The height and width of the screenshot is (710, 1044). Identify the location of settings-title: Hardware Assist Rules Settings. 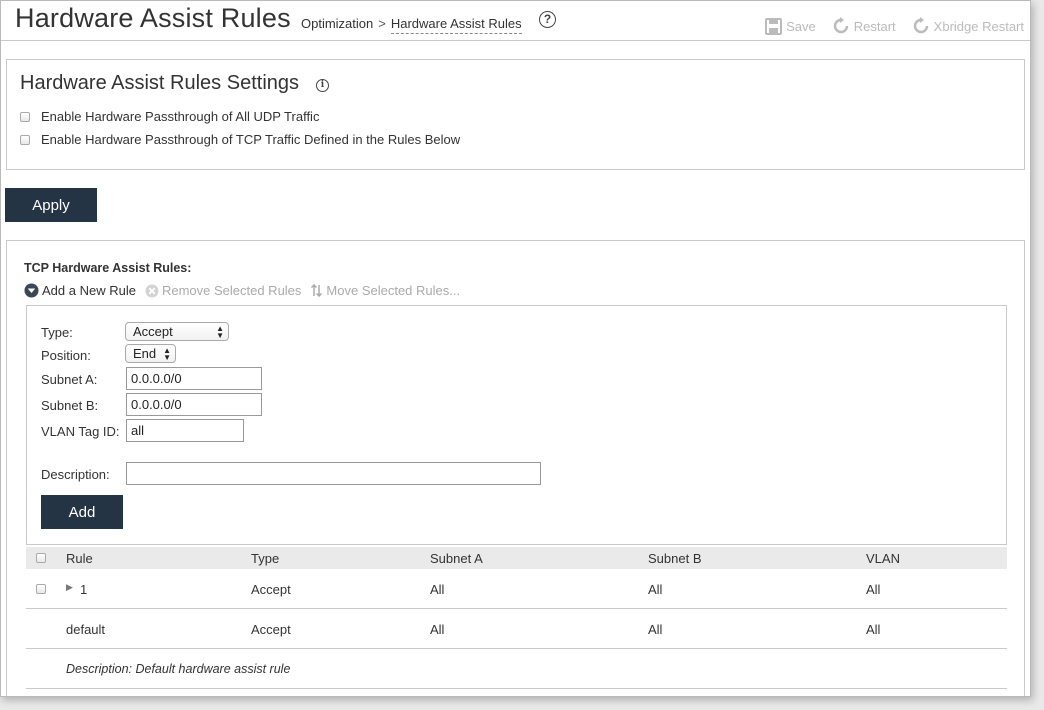
(160, 83).